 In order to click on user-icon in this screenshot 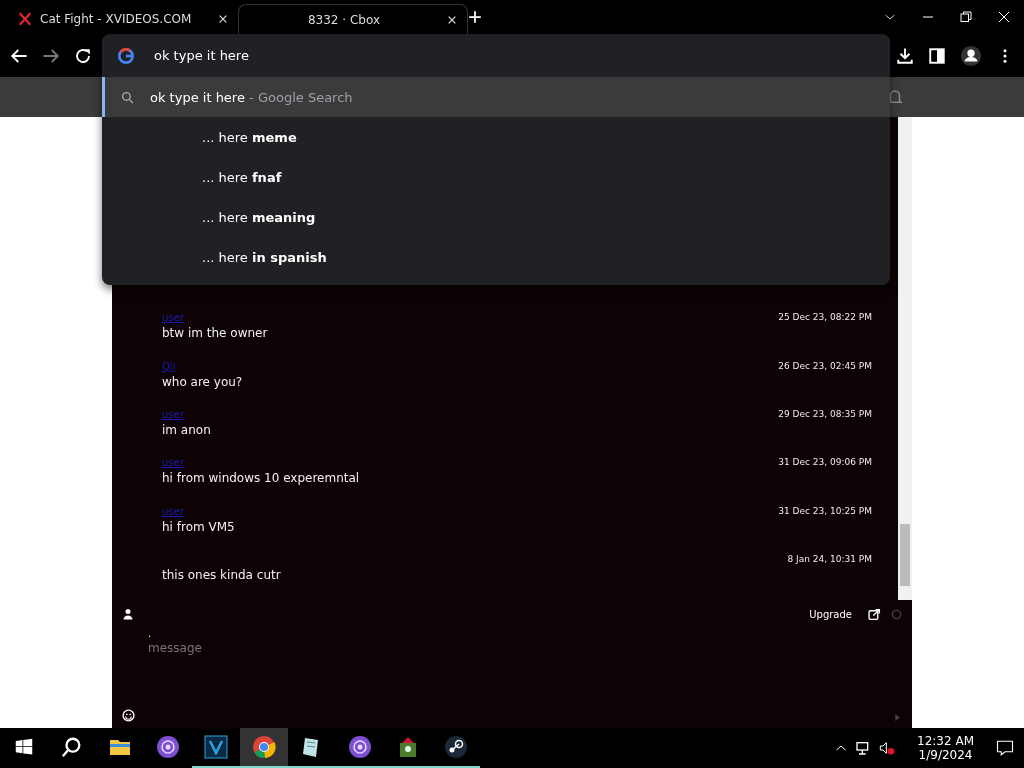, I will do `click(128, 614)`.